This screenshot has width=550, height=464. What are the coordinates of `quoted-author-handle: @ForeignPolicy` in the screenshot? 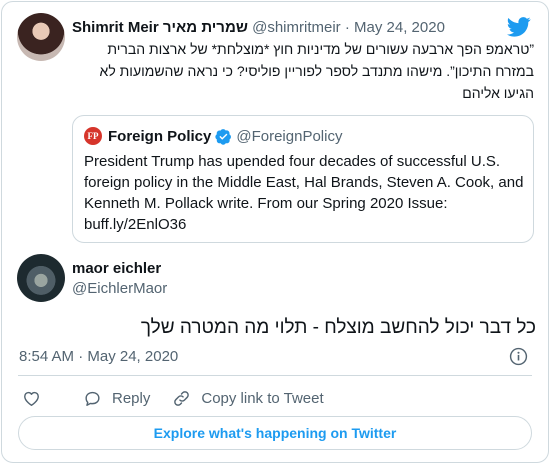 It's located at (289, 136).